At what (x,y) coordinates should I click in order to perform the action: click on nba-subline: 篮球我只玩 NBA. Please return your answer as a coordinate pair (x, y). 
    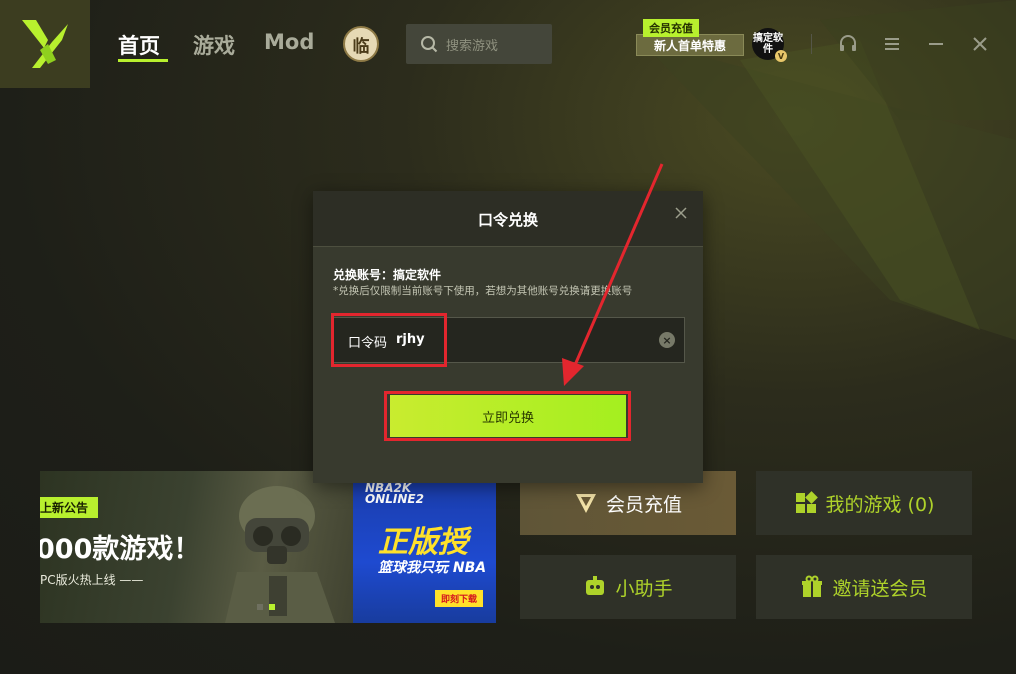
    Looking at the image, I should click on (432, 568).